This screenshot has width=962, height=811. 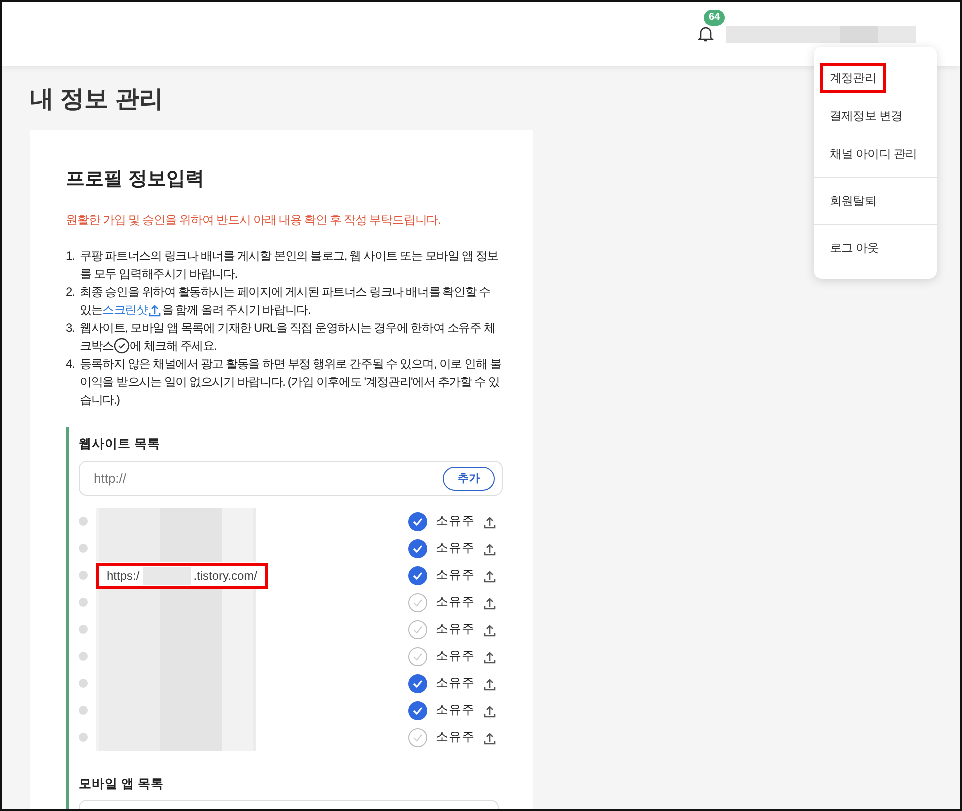 I want to click on notification-badge: 64, so click(x=715, y=18).